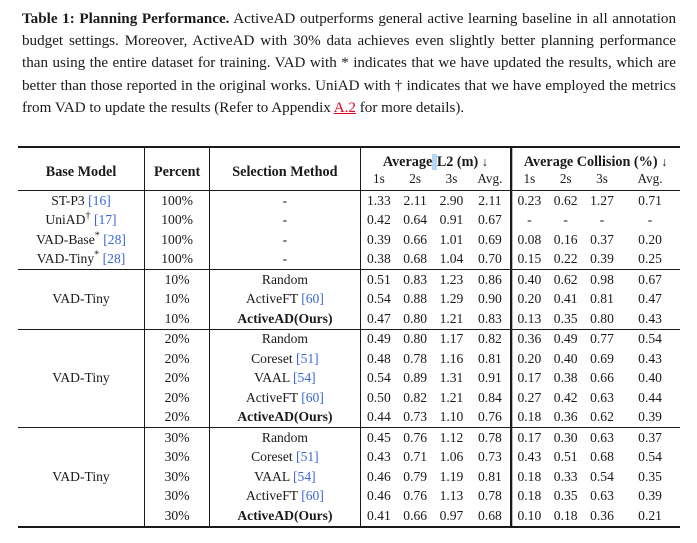 This screenshot has height=543, width=697. I want to click on cell-l2-avg: 0.86, so click(490, 279).